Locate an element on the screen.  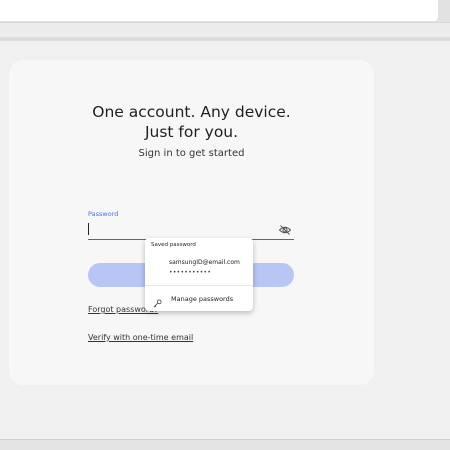
manage-passwords-item: Manage passwords is located at coordinates (199, 298).